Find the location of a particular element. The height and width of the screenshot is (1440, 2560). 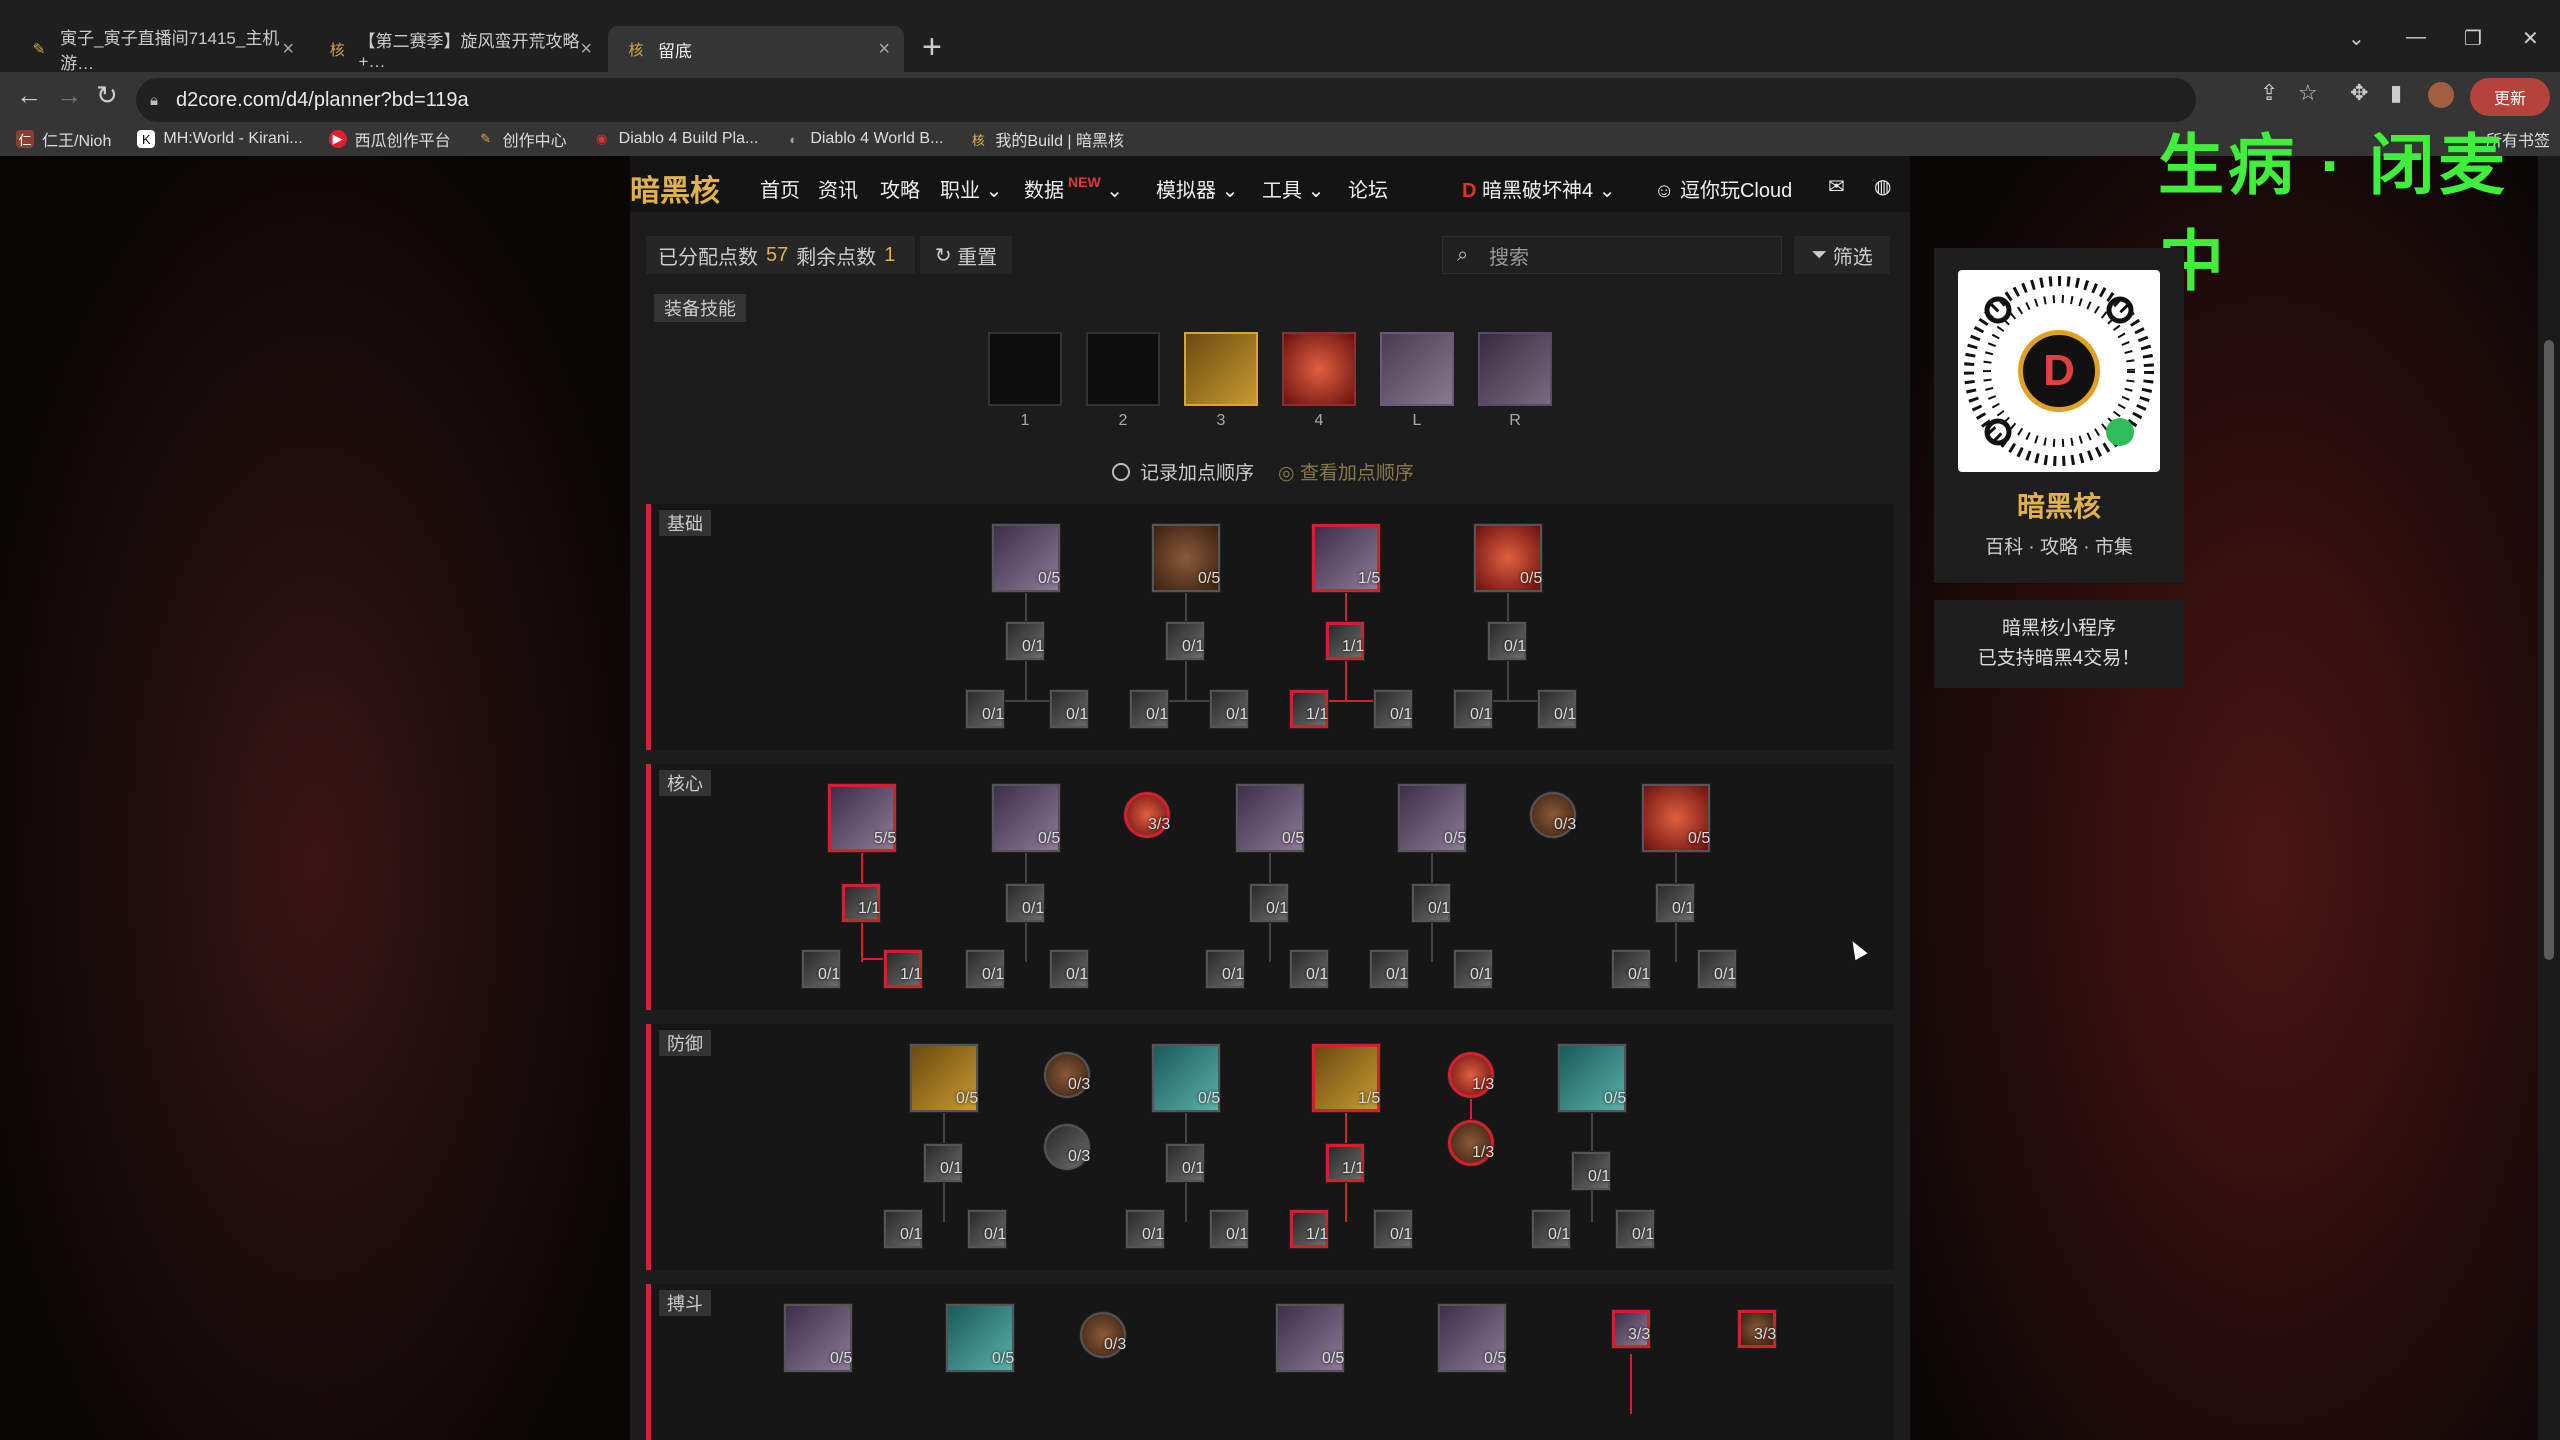

game-label: 暗黑破坏神4 is located at coordinates (1538, 191).